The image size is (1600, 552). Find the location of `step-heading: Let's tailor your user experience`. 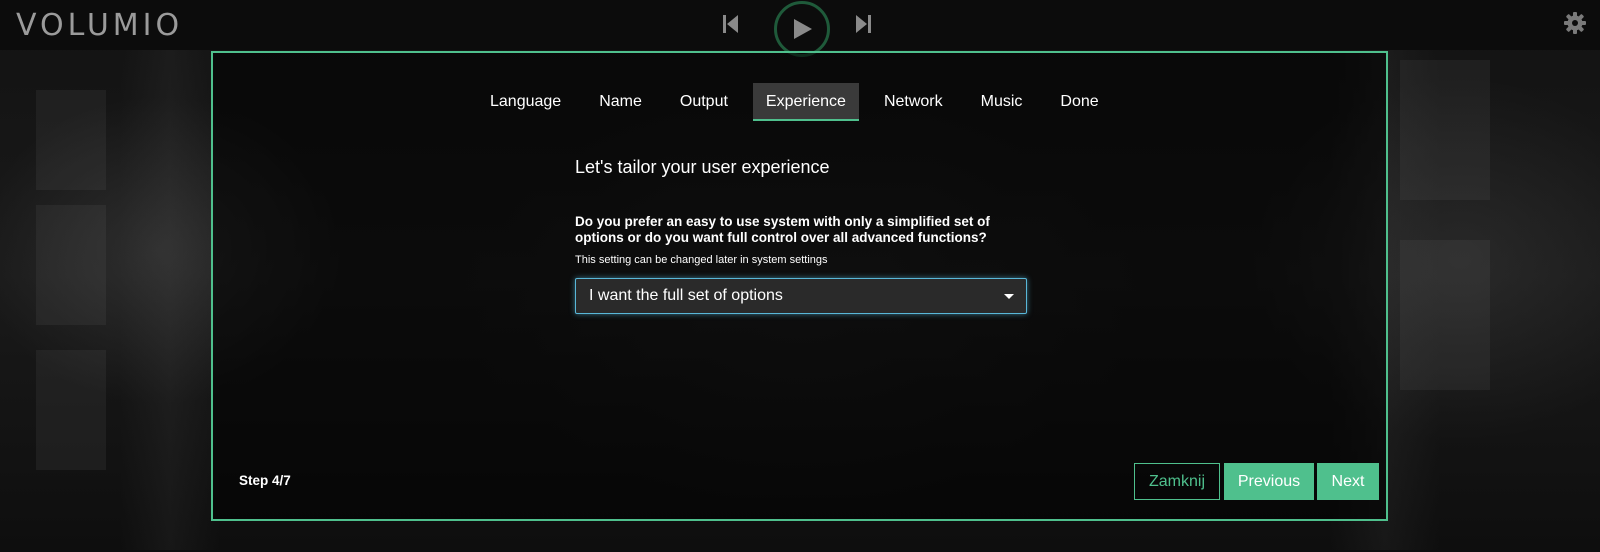

step-heading: Let's tailor your user experience is located at coordinates (702, 167).